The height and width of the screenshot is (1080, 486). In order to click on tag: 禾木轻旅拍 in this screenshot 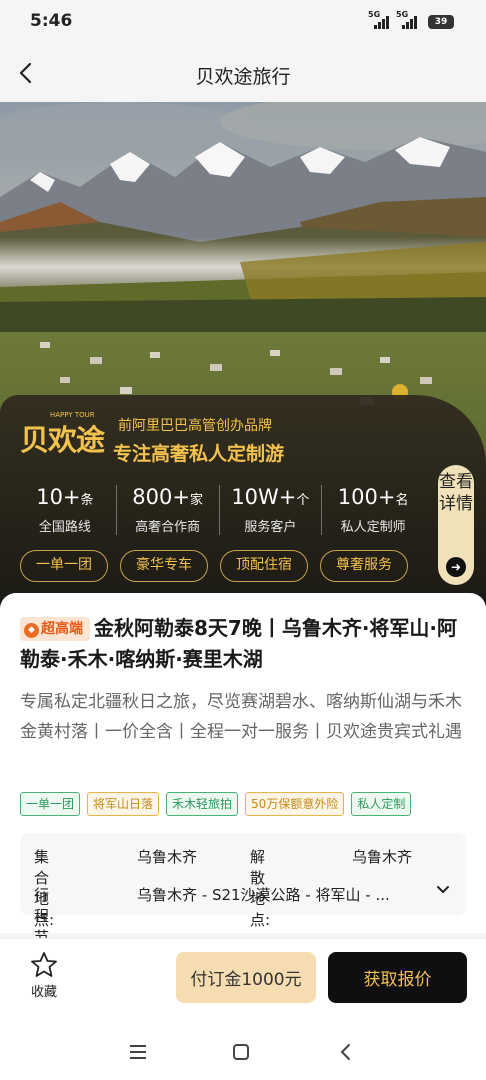, I will do `click(202, 804)`.